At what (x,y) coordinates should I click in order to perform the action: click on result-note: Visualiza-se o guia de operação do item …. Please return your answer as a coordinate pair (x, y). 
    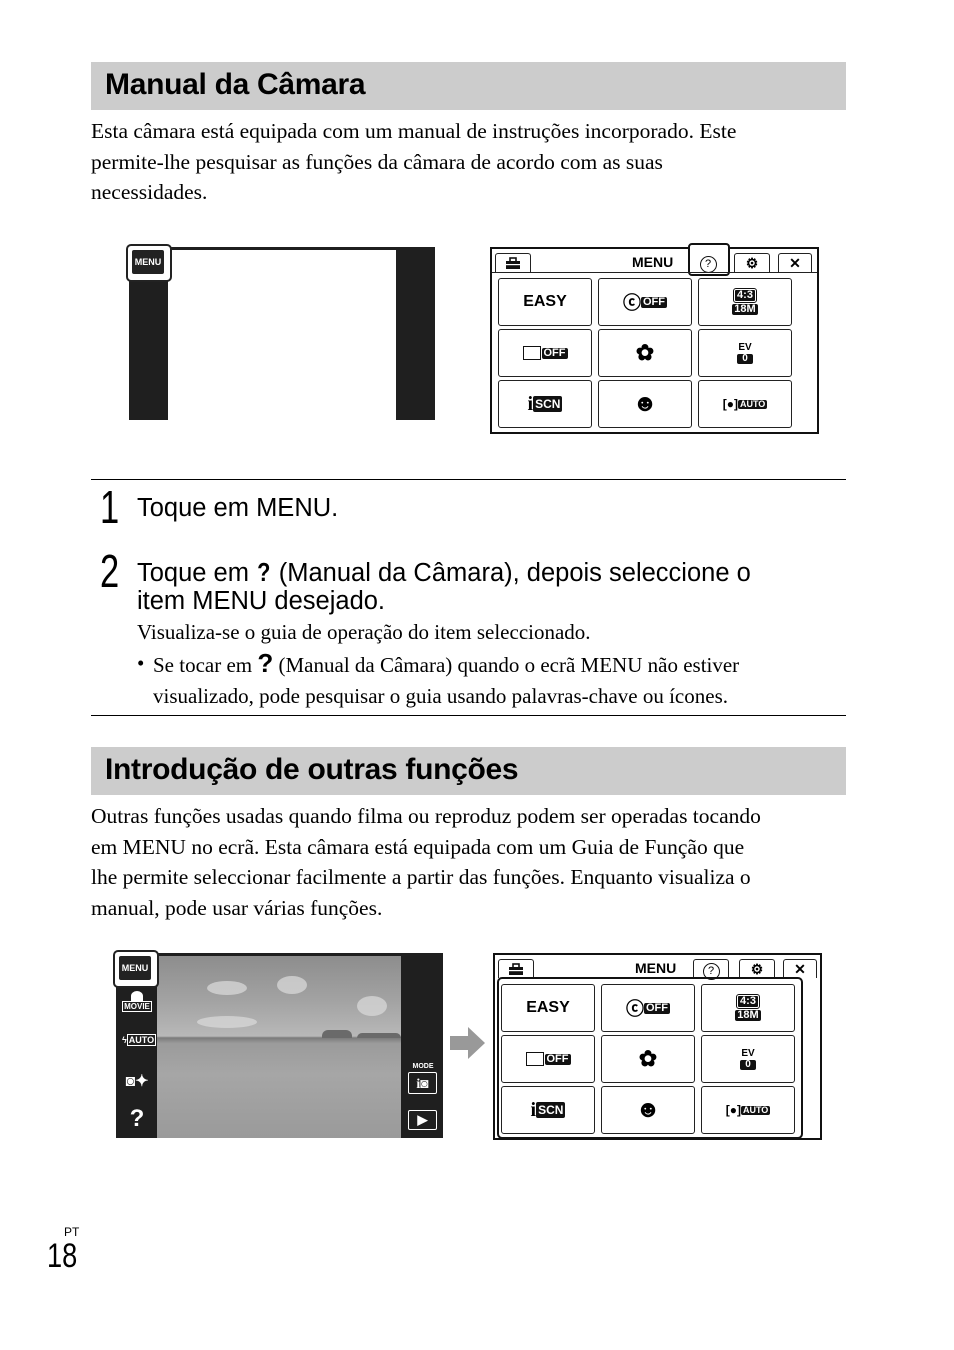
    Looking at the image, I should click on (364, 632).